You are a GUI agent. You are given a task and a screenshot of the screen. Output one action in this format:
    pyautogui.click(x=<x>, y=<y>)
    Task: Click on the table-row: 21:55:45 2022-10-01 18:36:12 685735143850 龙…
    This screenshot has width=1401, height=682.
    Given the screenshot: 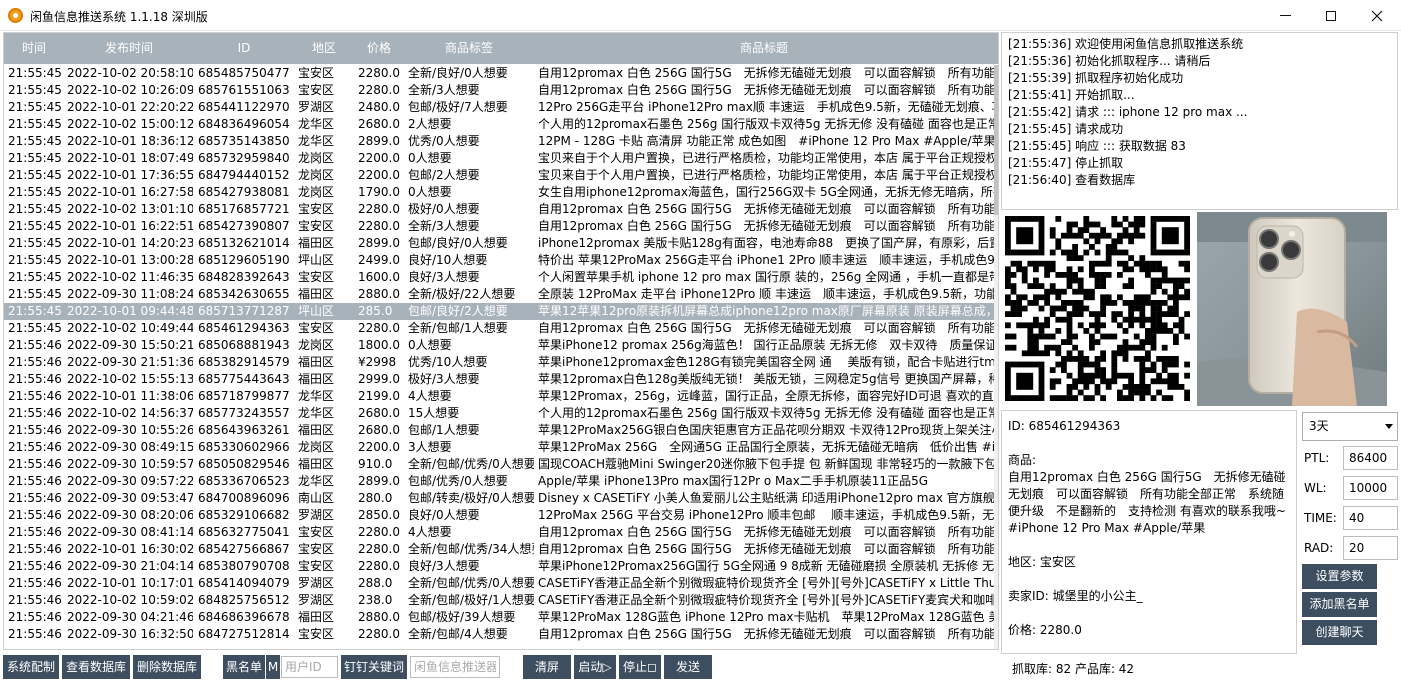 What is the action you would take?
    pyautogui.click(x=499, y=141)
    